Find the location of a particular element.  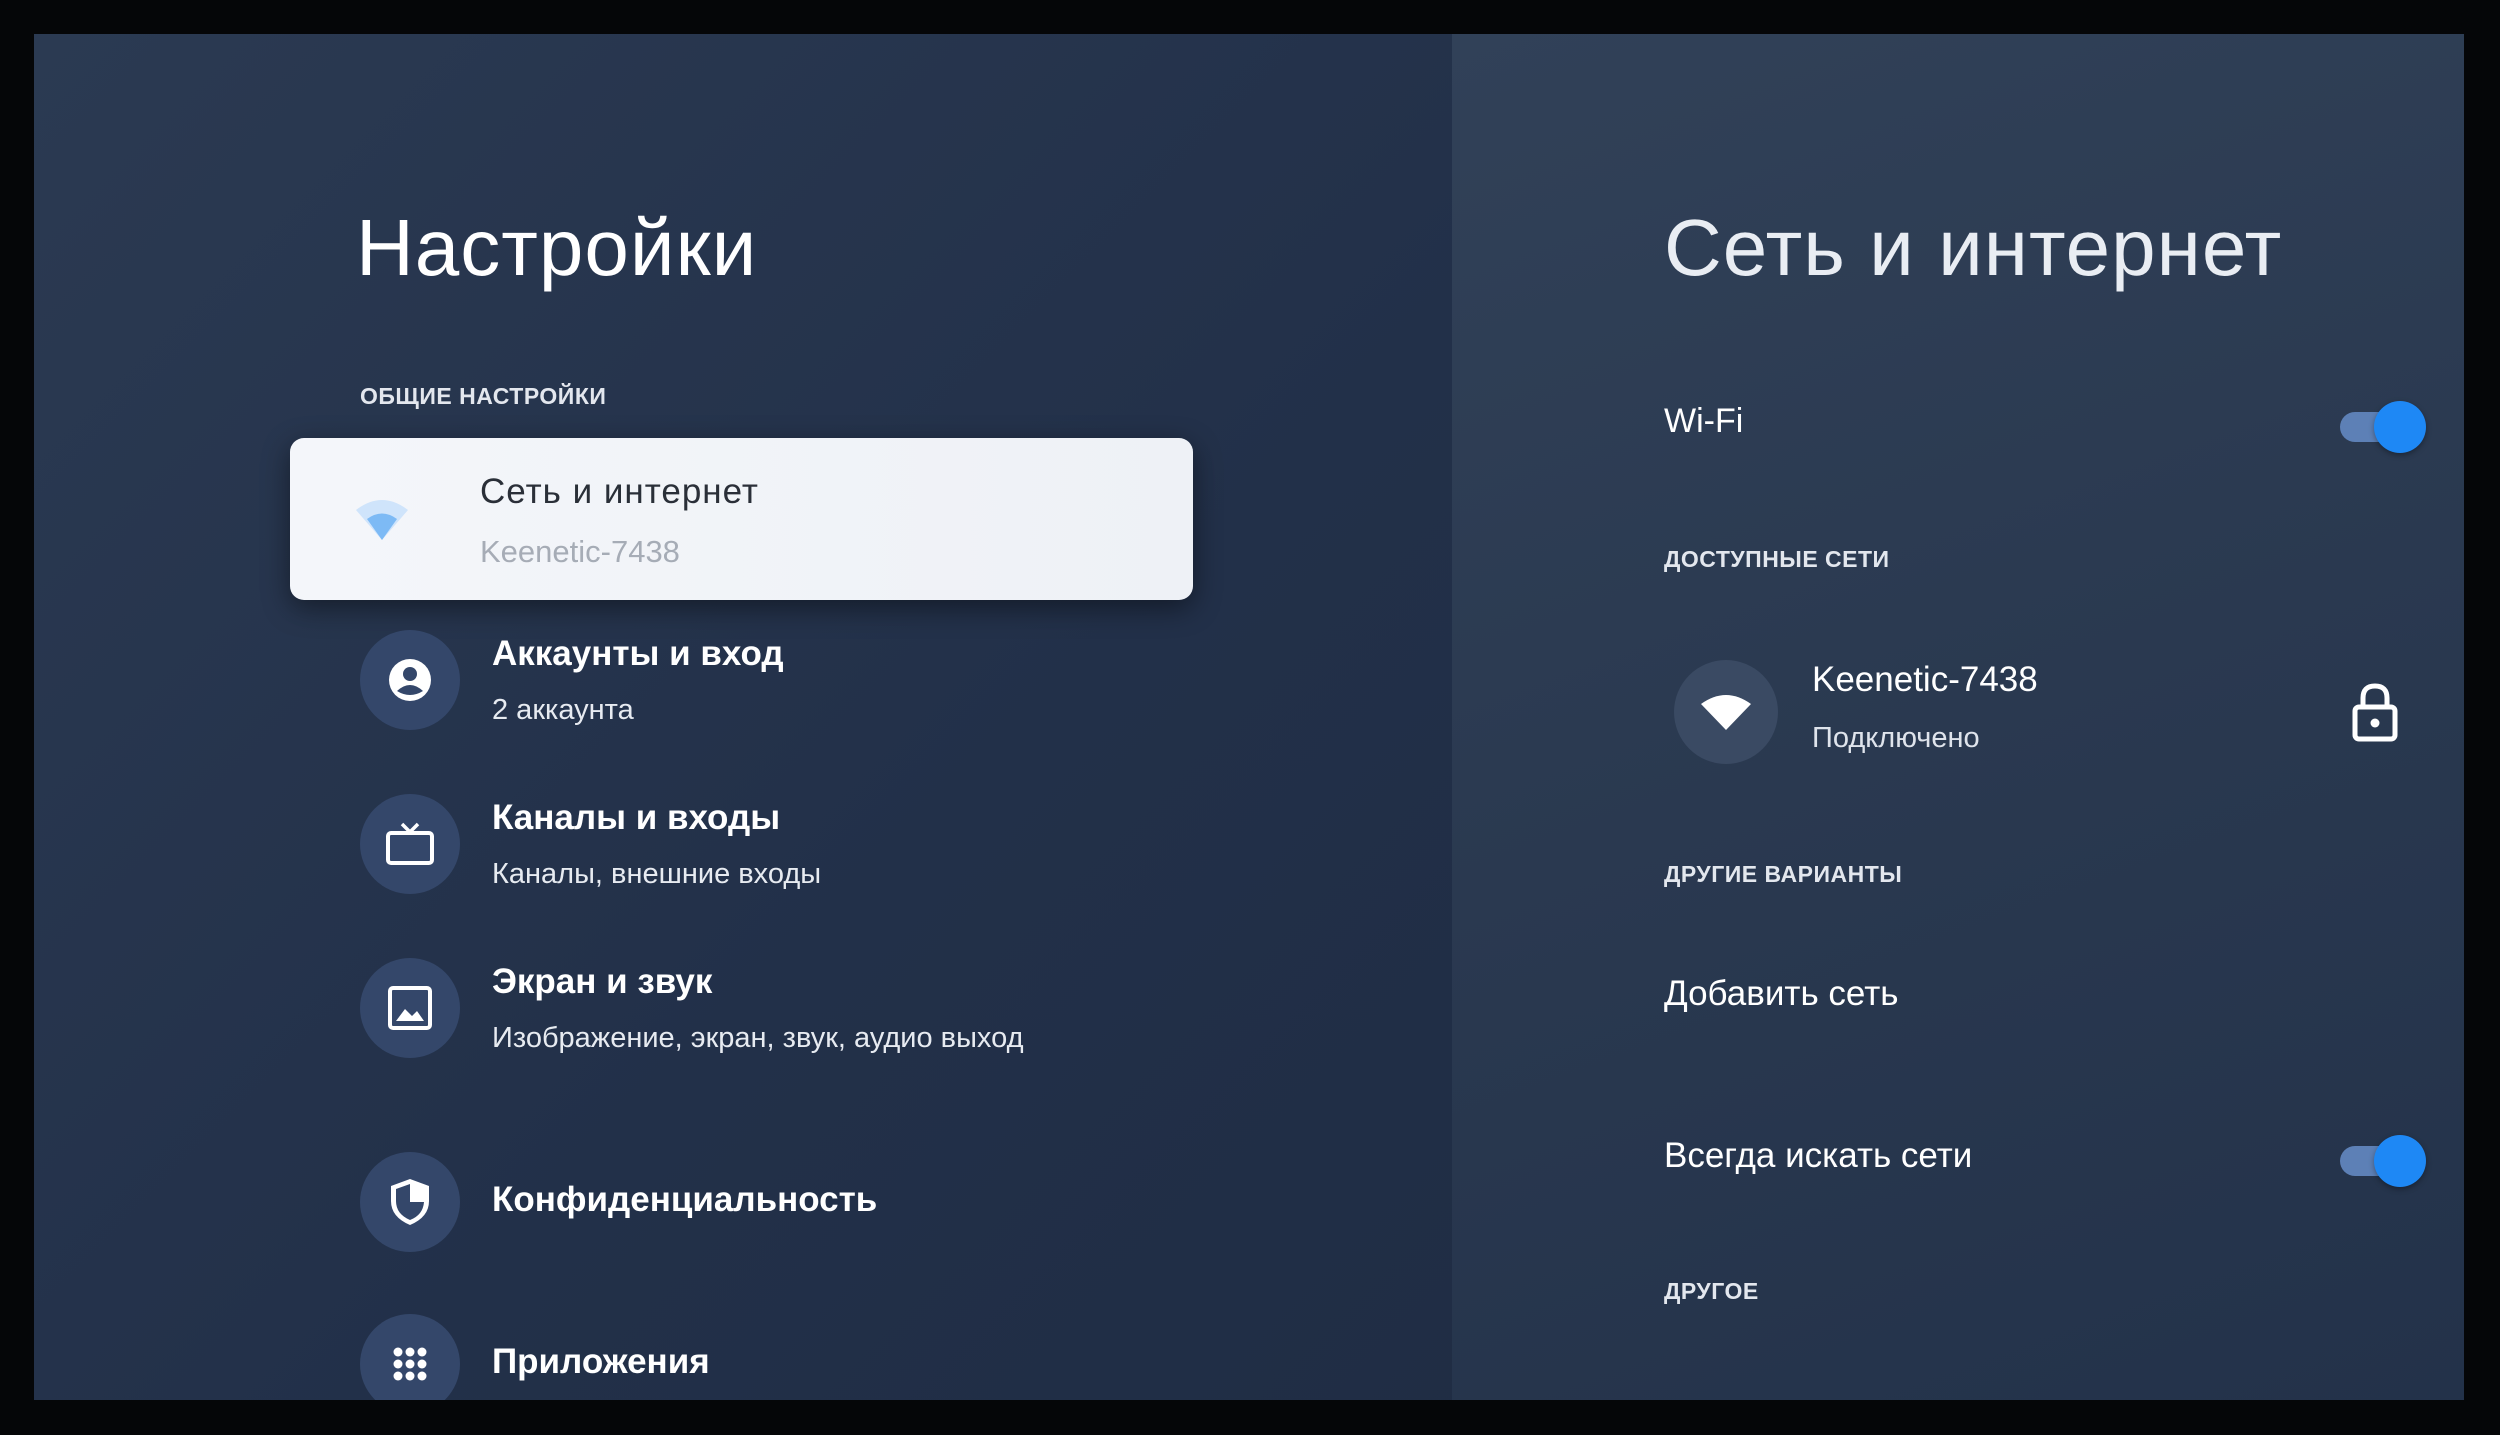

shield-icon is located at coordinates (410, 1202).